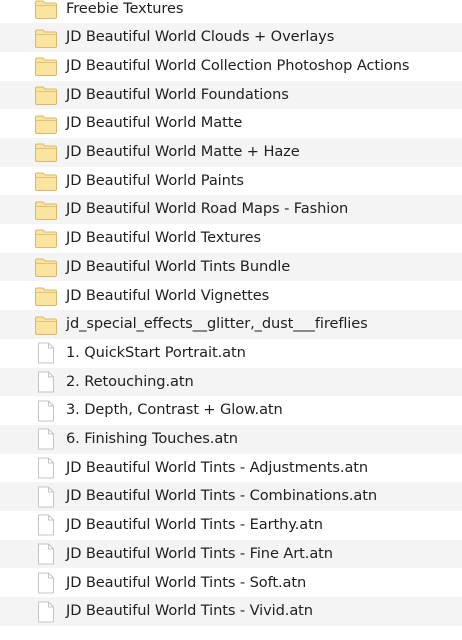 The image size is (462, 640). Describe the element at coordinates (155, 180) in the screenshot. I see `folder-name: JD Beautiful World Paints` at that location.